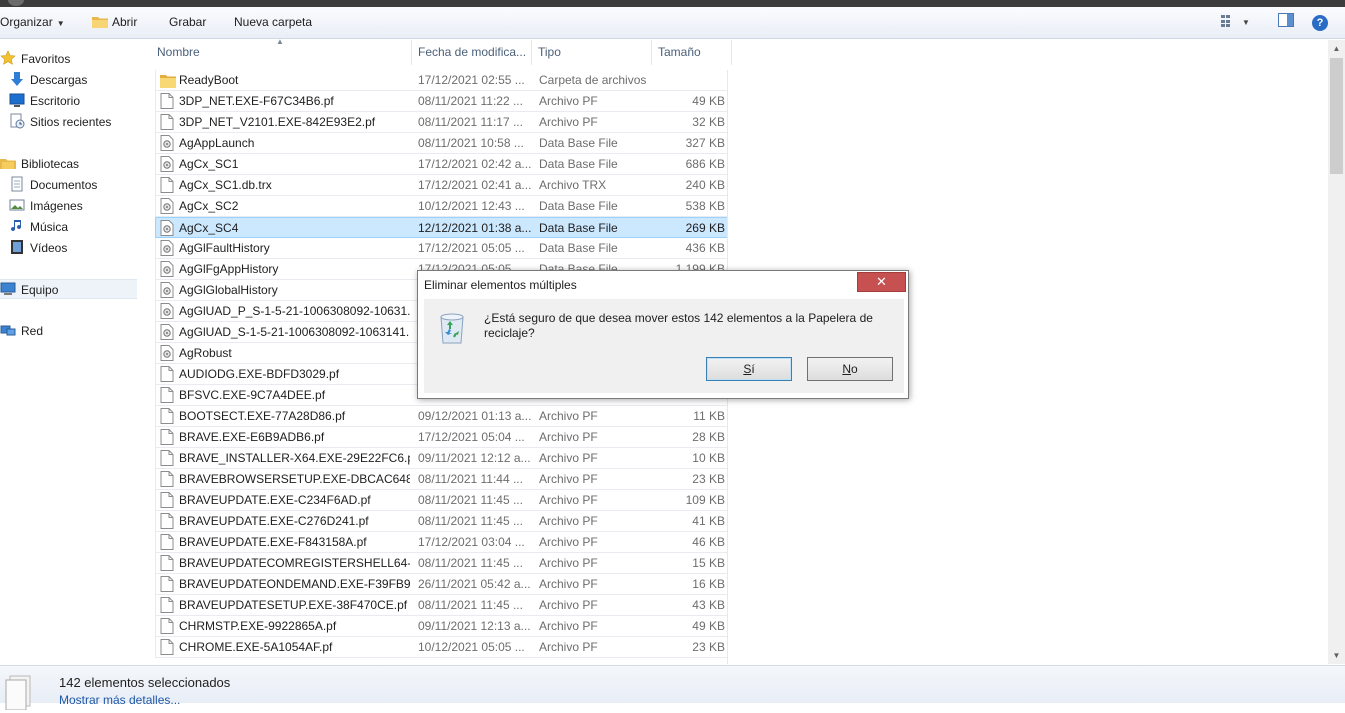  Describe the element at coordinates (17, 184) in the screenshot. I see `documents-icon` at that location.